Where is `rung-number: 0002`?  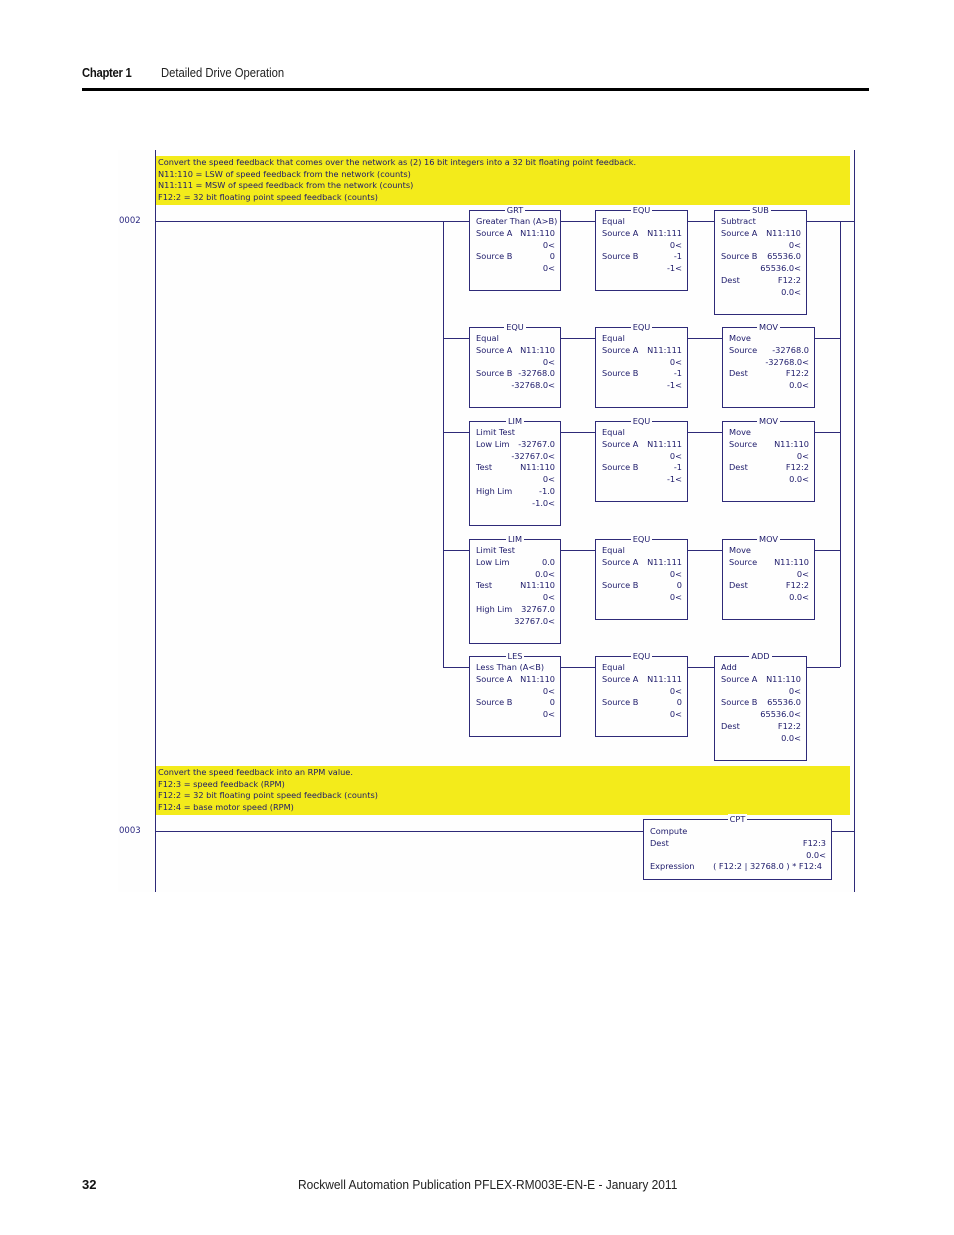 rung-number: 0002 is located at coordinates (130, 221).